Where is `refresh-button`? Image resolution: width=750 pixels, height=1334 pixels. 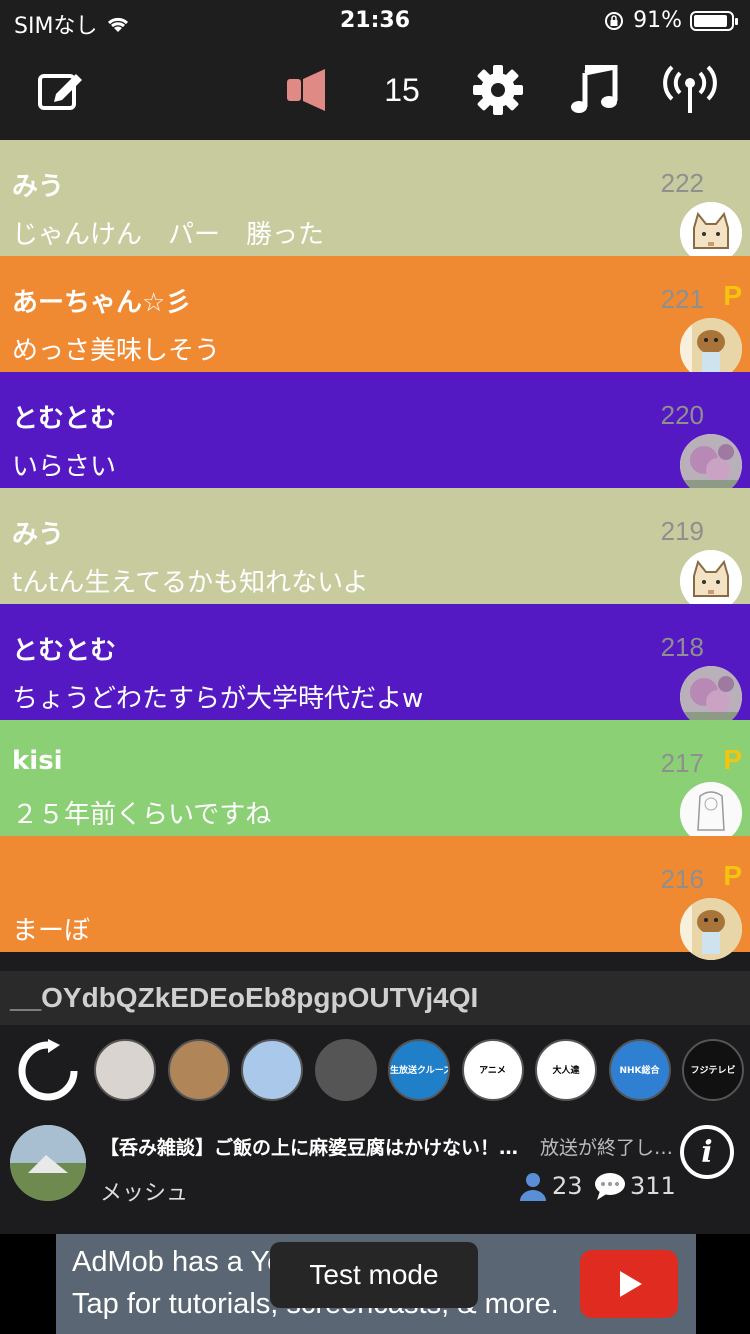
refresh-button is located at coordinates (48, 1071).